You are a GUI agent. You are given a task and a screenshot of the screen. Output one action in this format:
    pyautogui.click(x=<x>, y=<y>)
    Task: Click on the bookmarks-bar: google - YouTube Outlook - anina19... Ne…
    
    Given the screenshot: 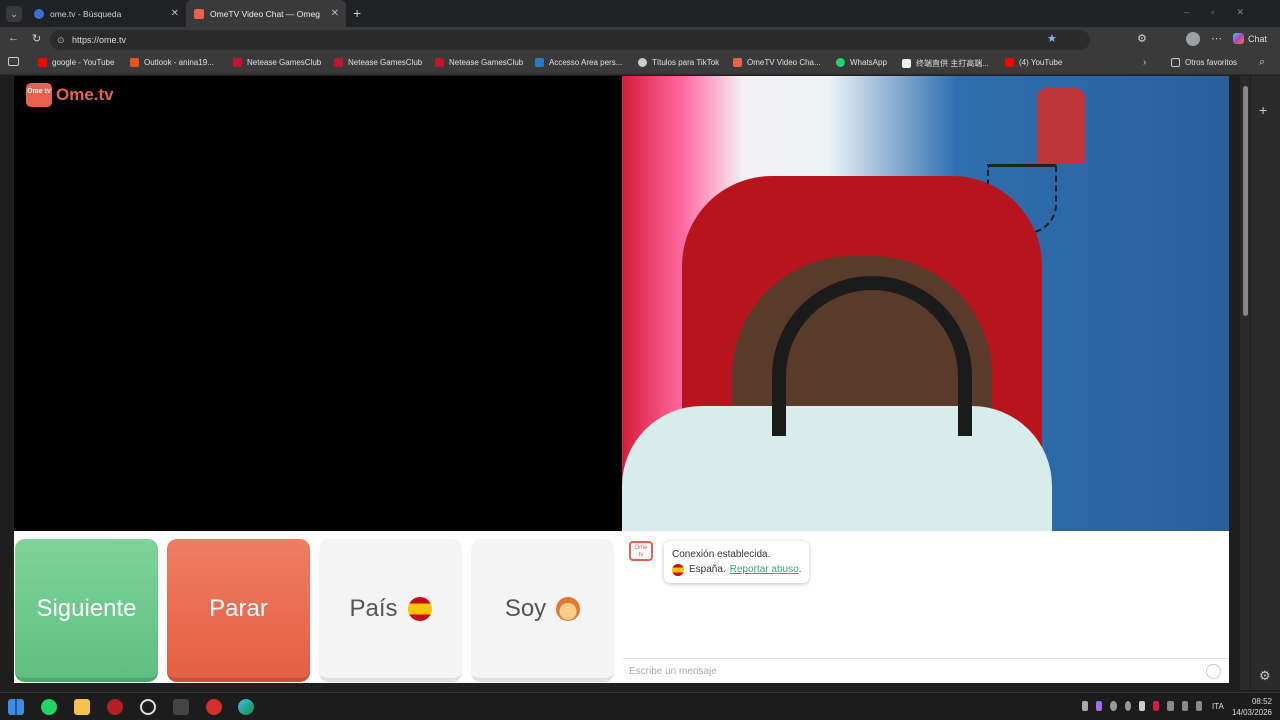 What is the action you would take?
    pyautogui.click(x=640, y=64)
    